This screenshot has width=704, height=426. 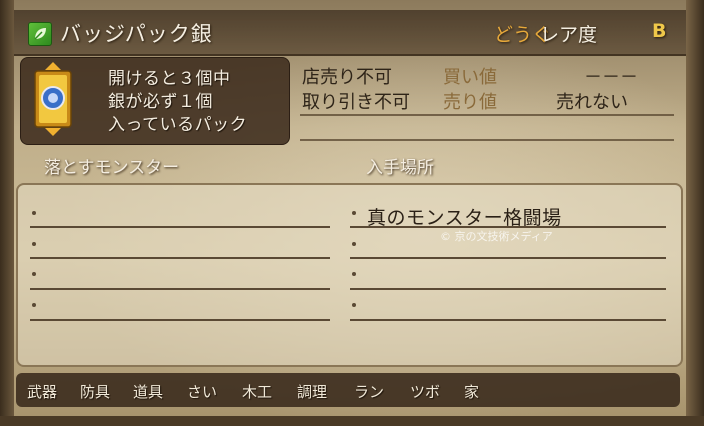 I want to click on leaf-icon, so click(x=40, y=34).